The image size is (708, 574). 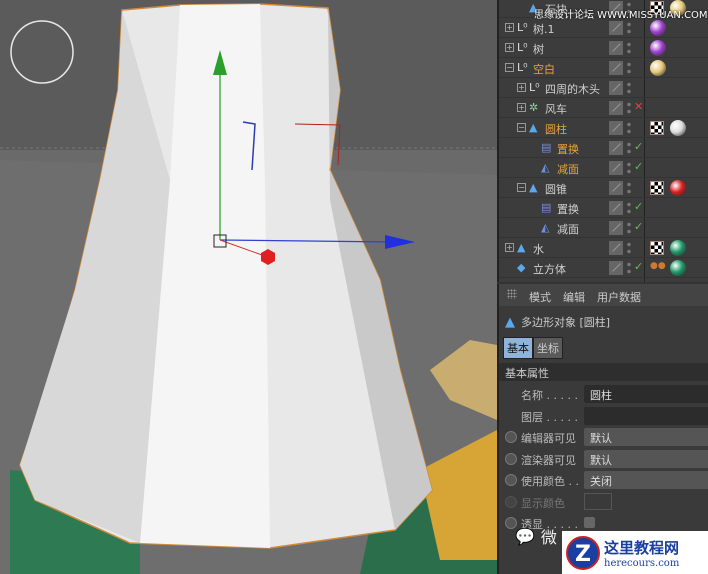 What do you see at coordinates (603, 108) in the screenshot?
I see `object-row: + ✲ 风车 ✕` at bounding box center [603, 108].